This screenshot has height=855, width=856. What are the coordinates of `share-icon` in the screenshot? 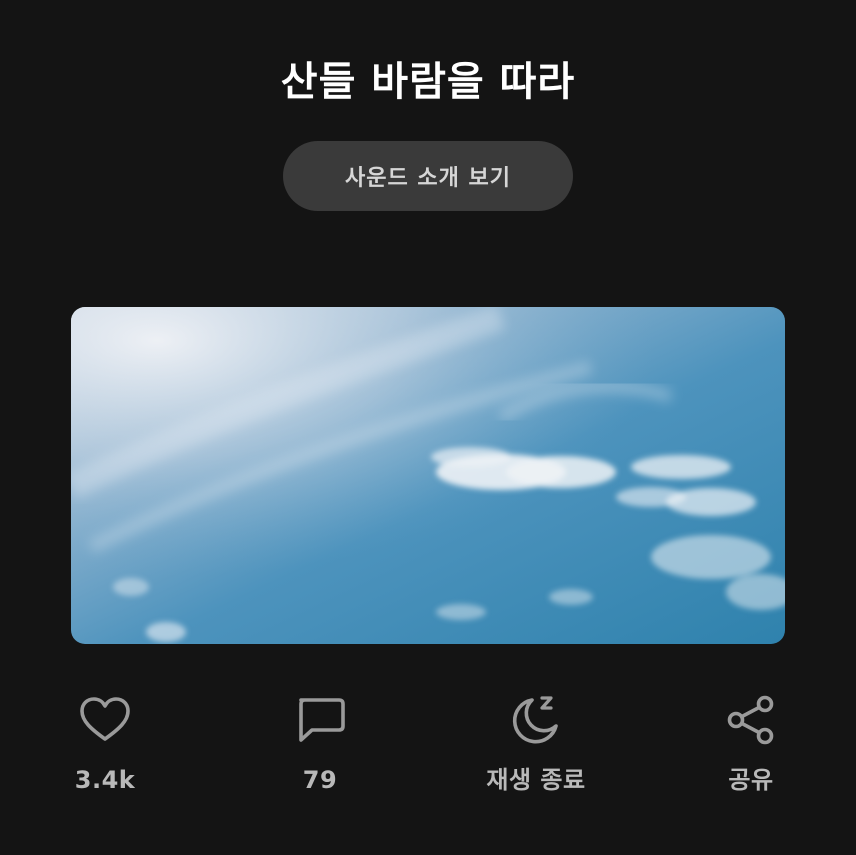 It's located at (751, 720).